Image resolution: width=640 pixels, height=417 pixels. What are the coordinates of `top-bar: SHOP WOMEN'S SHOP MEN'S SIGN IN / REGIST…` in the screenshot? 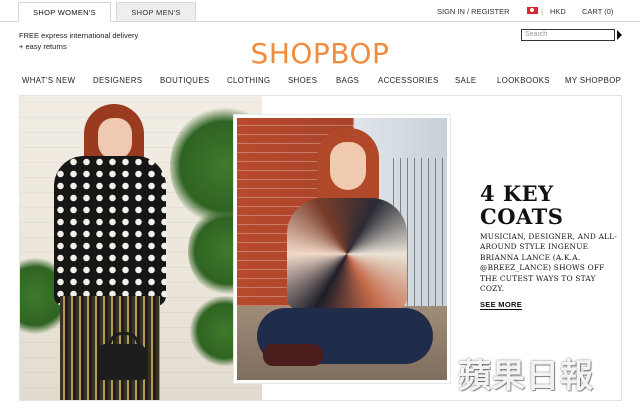 It's located at (320, 11).